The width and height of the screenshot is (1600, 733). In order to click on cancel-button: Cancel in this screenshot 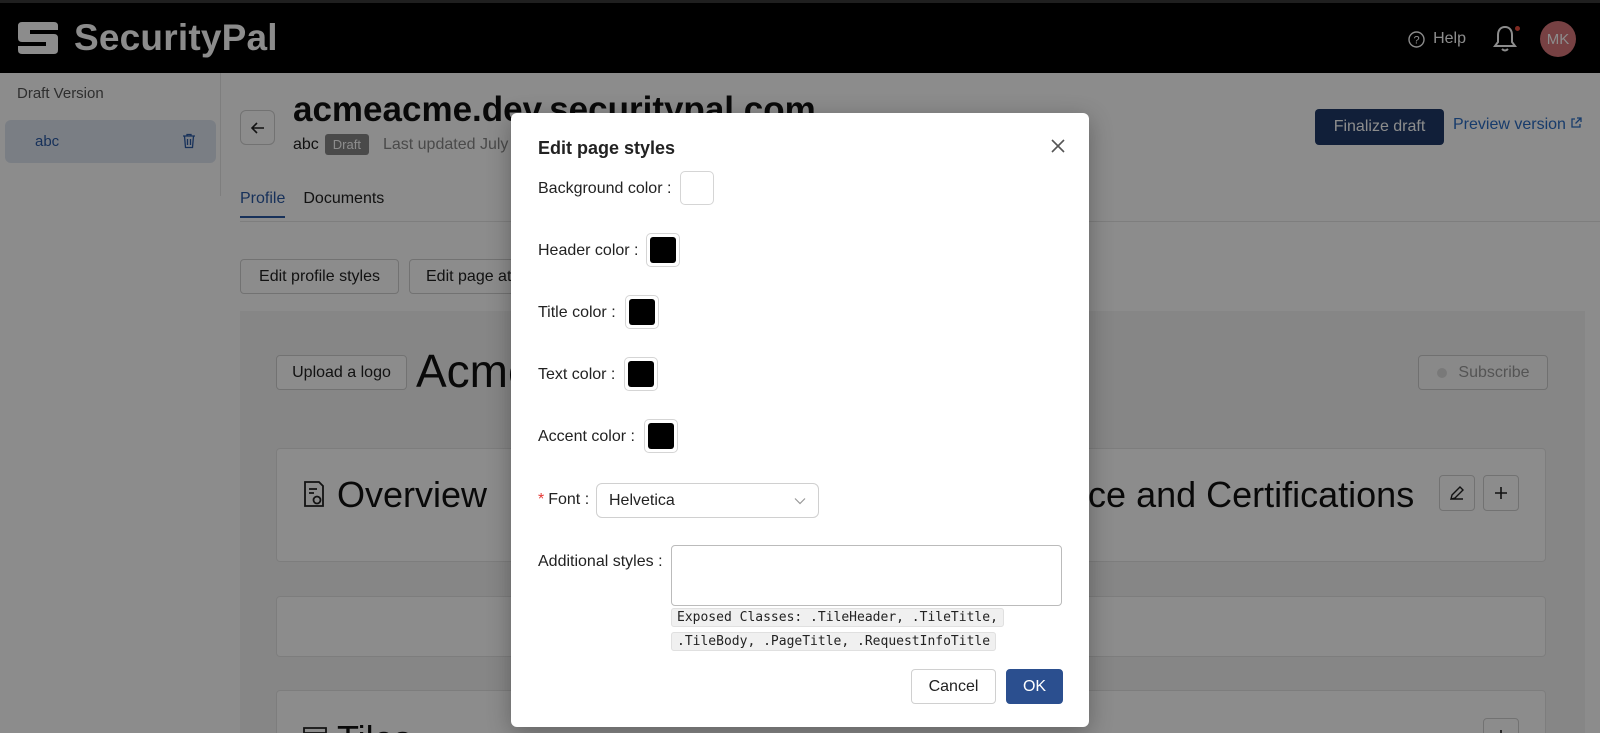, I will do `click(953, 686)`.